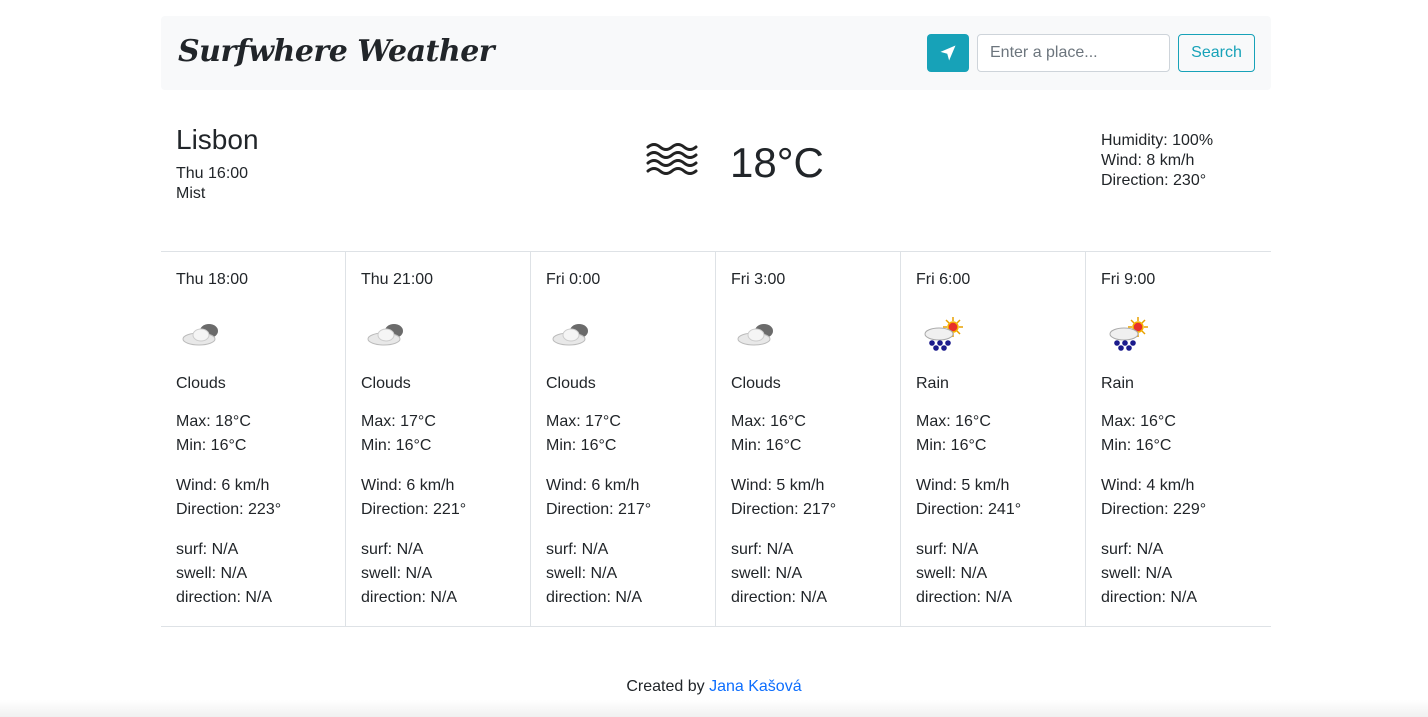 The height and width of the screenshot is (717, 1428). I want to click on location-arrow-icon, so click(948, 53).